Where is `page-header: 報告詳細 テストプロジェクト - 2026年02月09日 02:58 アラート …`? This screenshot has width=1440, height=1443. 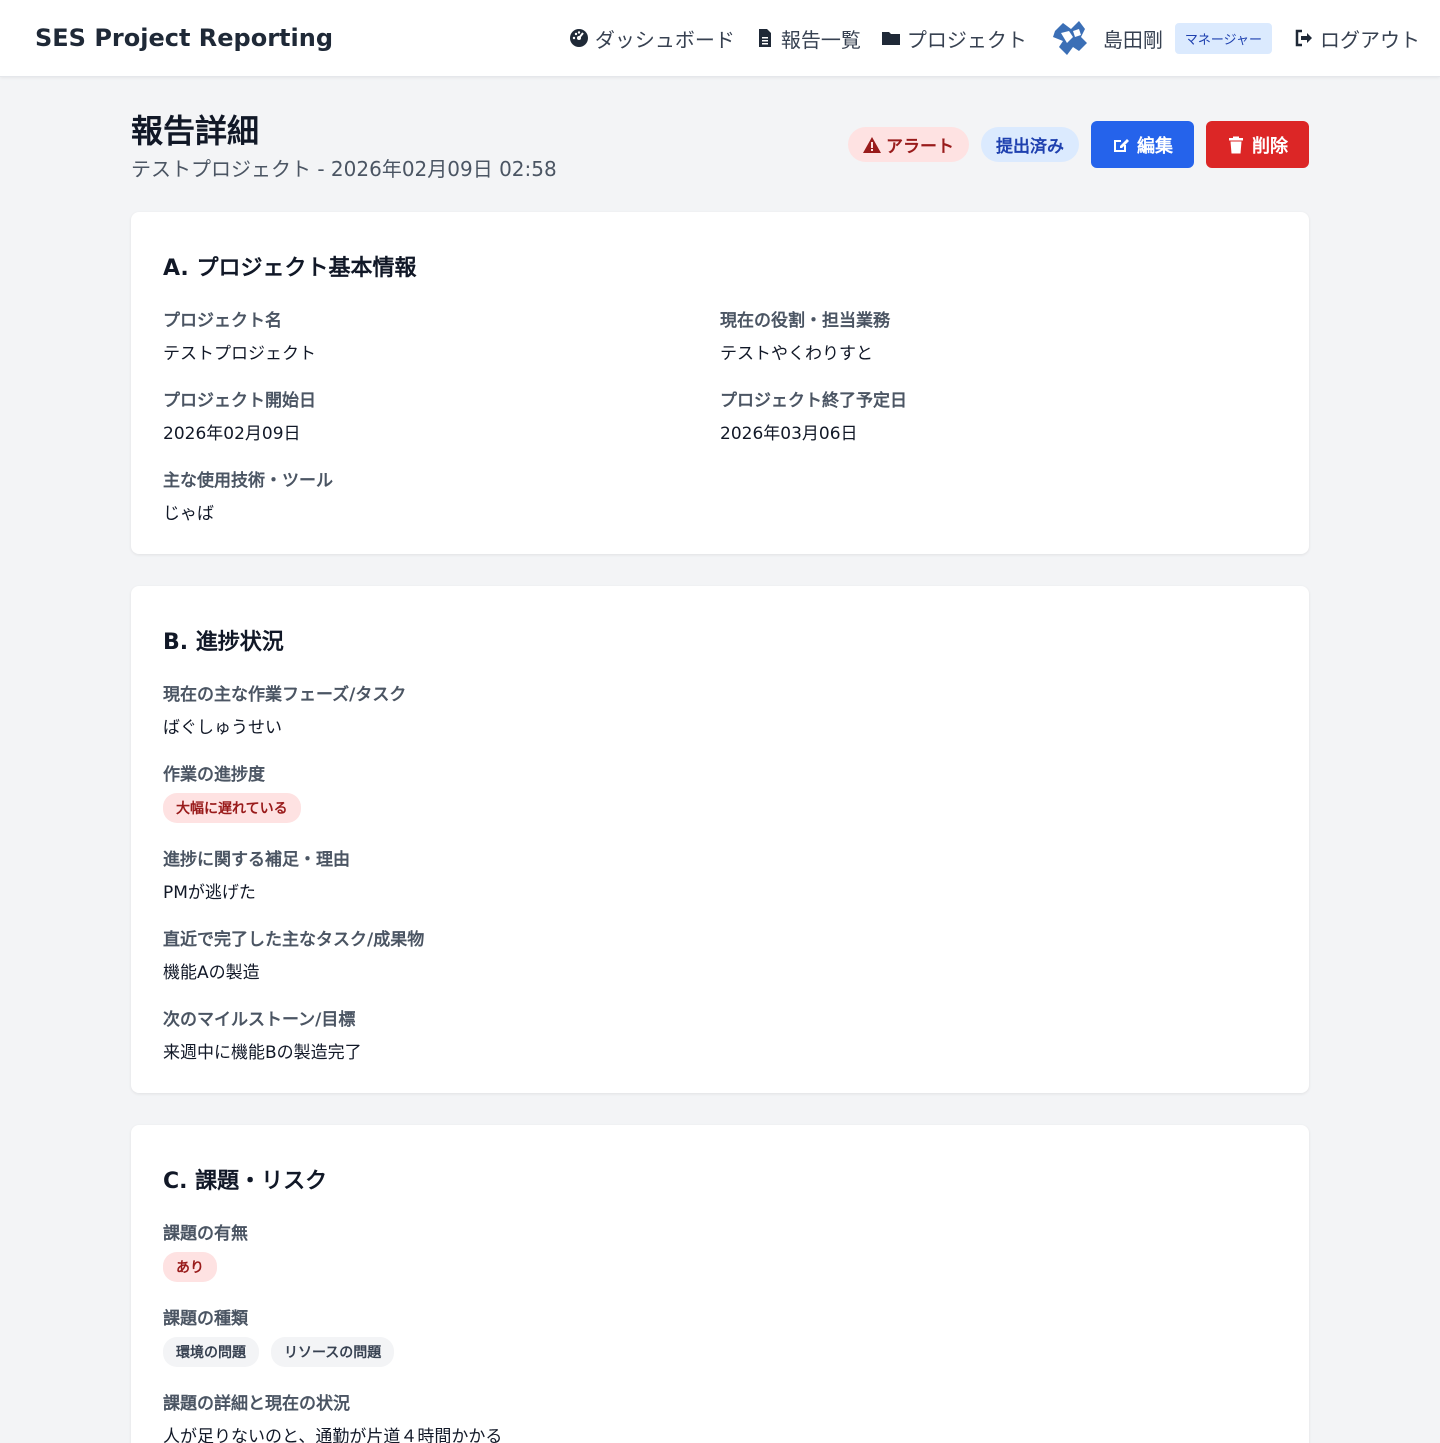 page-header: 報告詳細 テストプロジェクト - 2026年02月09日 02:58 アラート … is located at coordinates (720, 147).